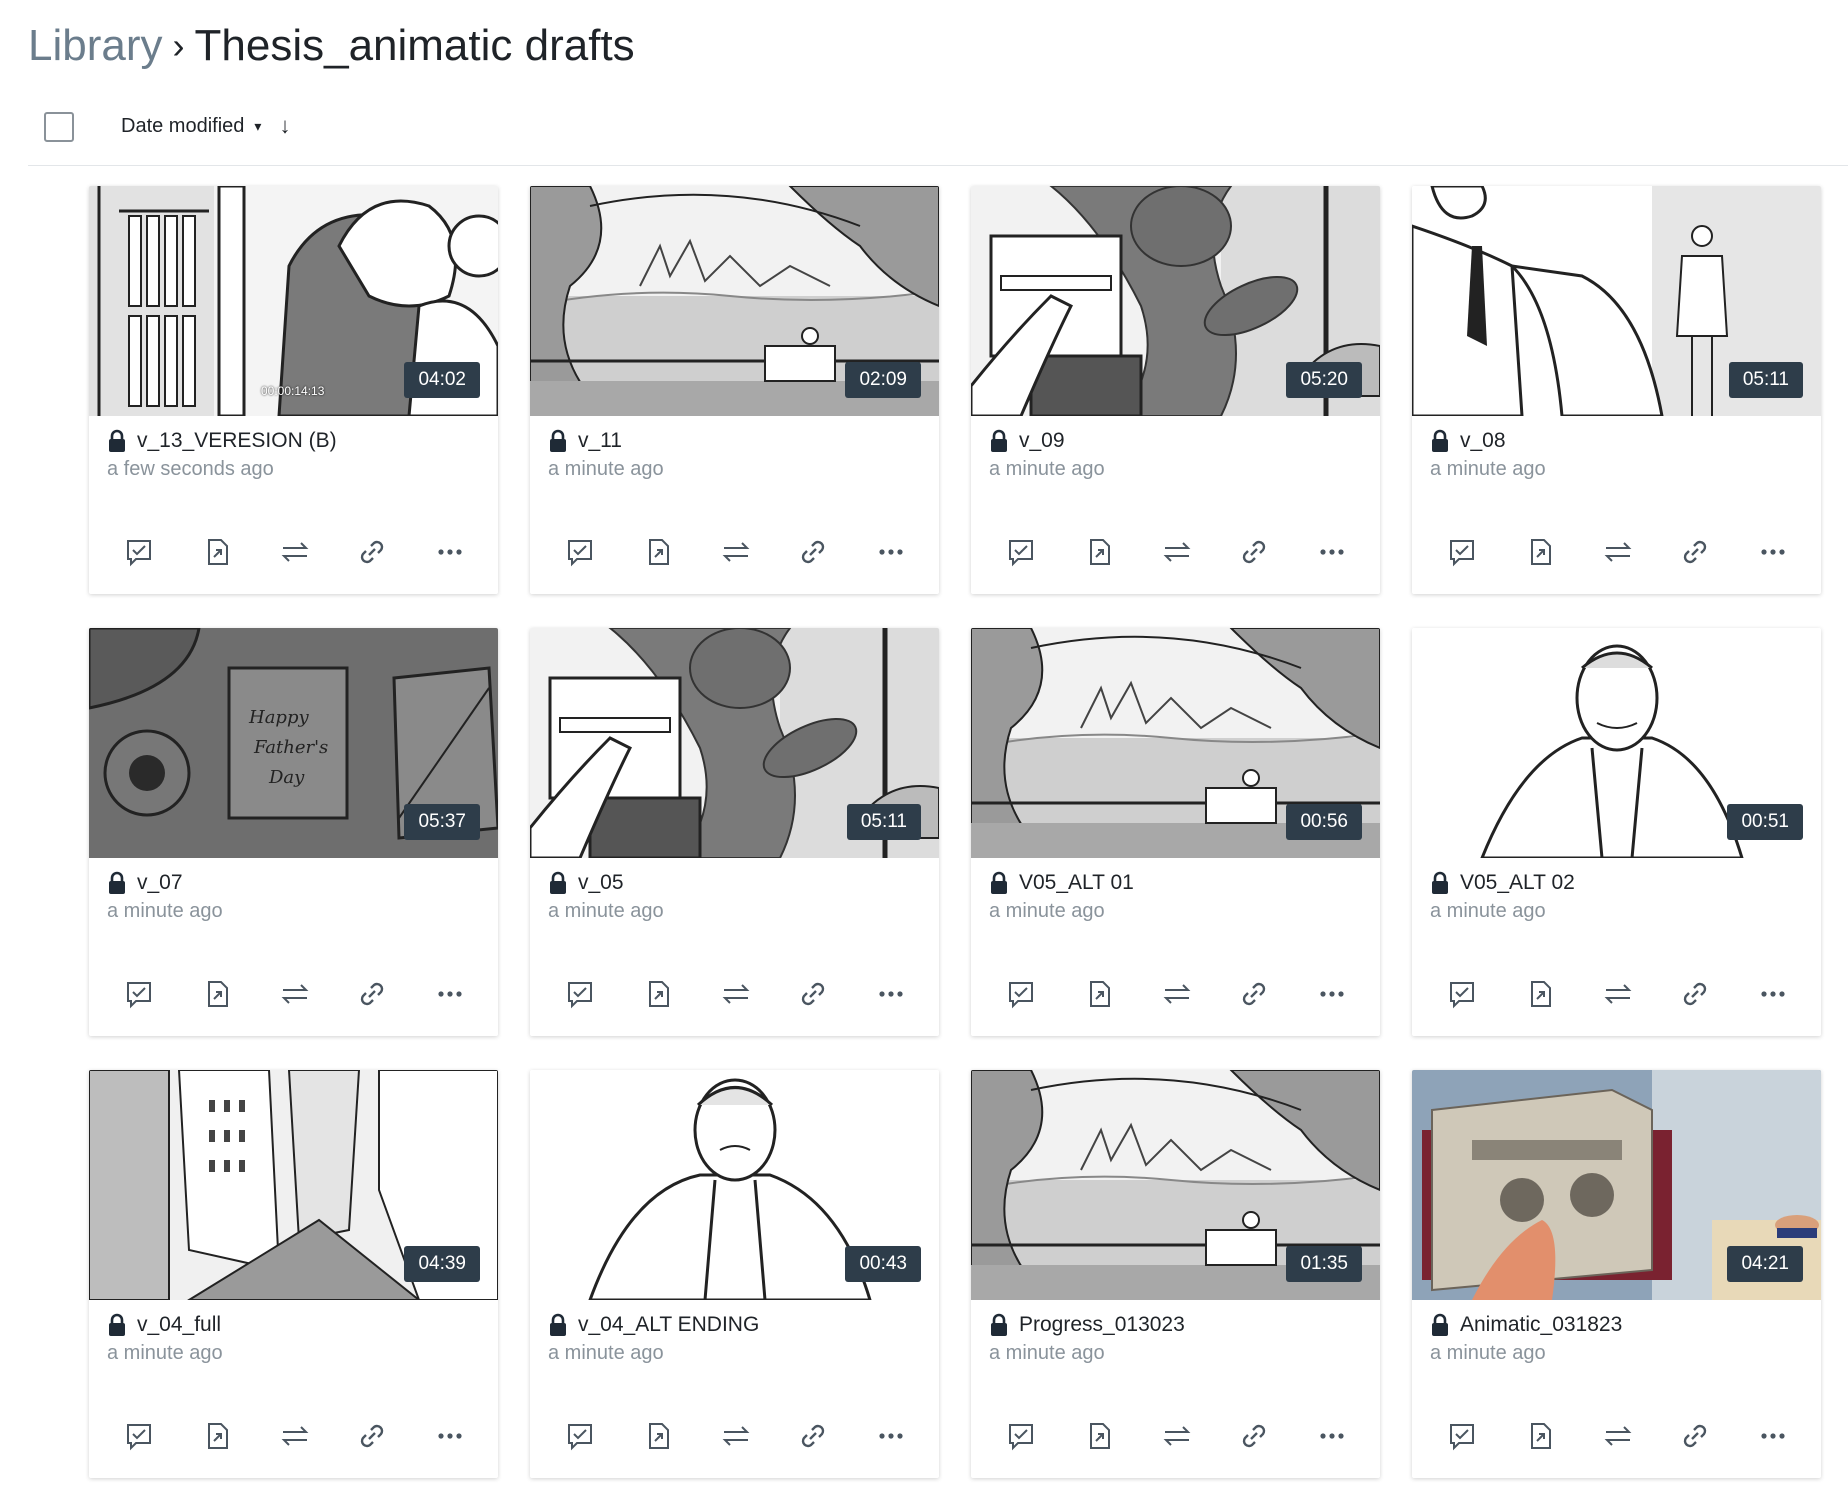 This screenshot has height=1500, width=1848. Describe the element at coordinates (1517, 883) in the screenshot. I see `asset-title: V05_ALT 02` at that location.